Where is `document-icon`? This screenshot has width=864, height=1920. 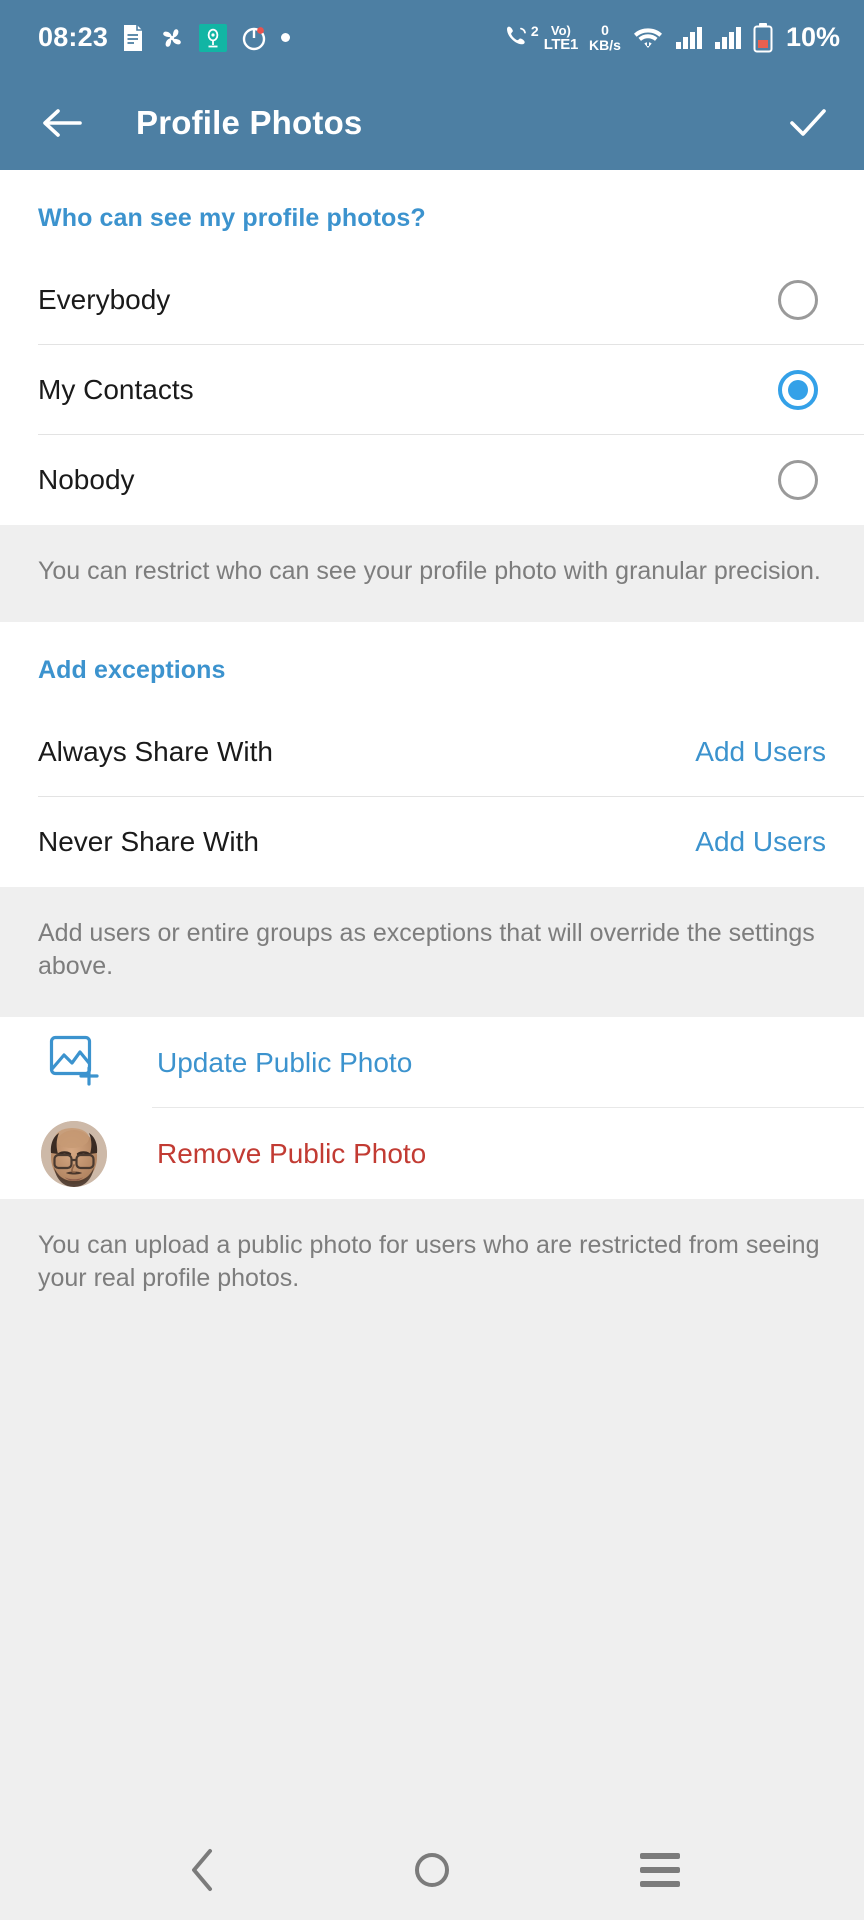 document-icon is located at coordinates (133, 38).